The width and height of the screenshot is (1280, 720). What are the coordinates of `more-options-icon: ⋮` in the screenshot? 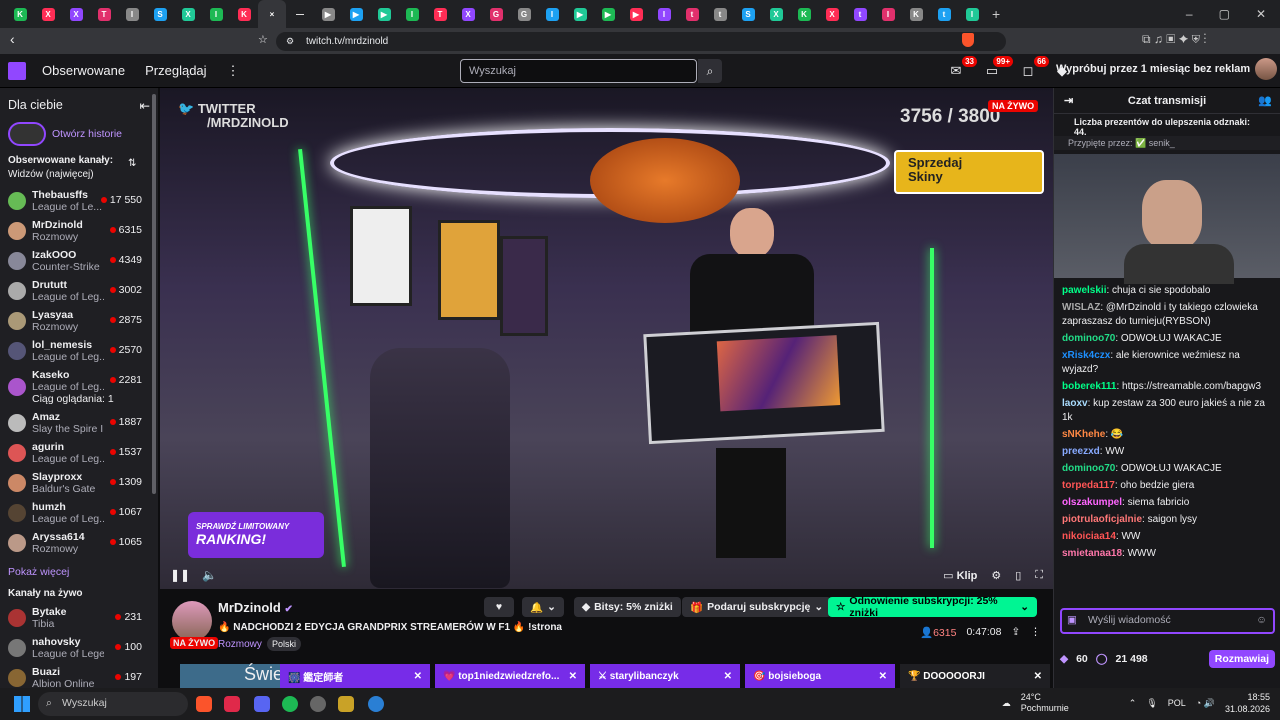 It's located at (1035, 632).